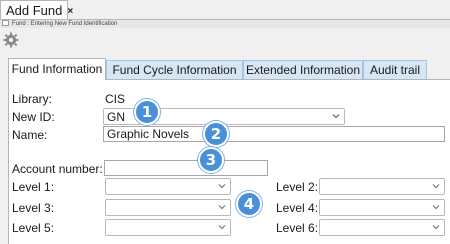 The width and height of the screenshot is (450, 244). Describe the element at coordinates (249, 204) in the screenshot. I see `callout-marker-4: 4` at that location.